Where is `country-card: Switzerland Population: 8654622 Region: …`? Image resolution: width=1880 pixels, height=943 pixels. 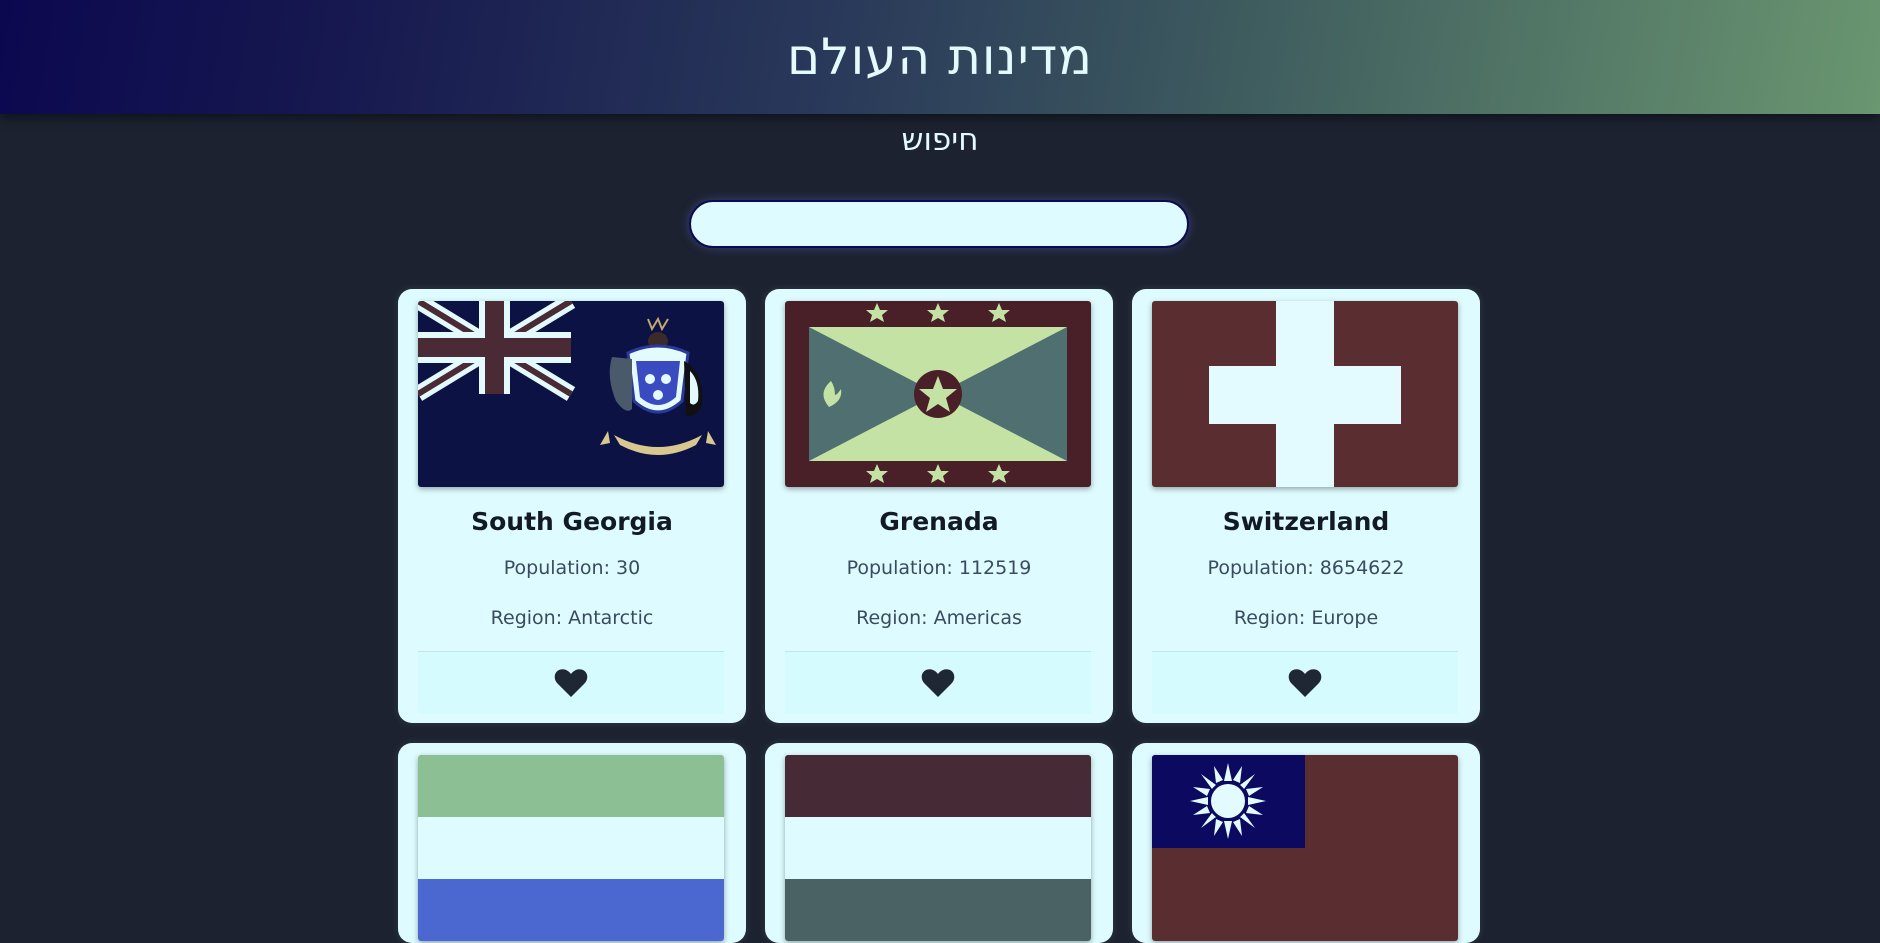
country-card: Switzerland Population: 8654622 Region: … is located at coordinates (1306, 506).